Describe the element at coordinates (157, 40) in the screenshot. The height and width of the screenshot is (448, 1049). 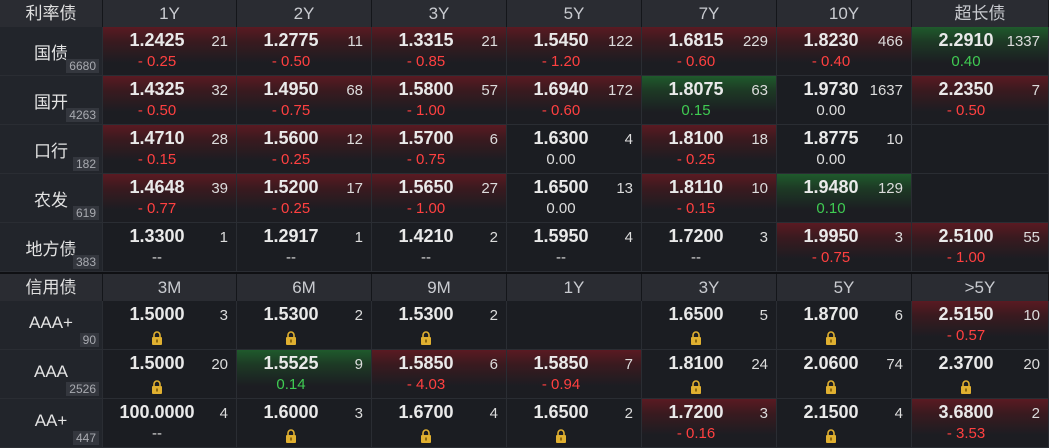
I see `quote-price: 1.2425` at that location.